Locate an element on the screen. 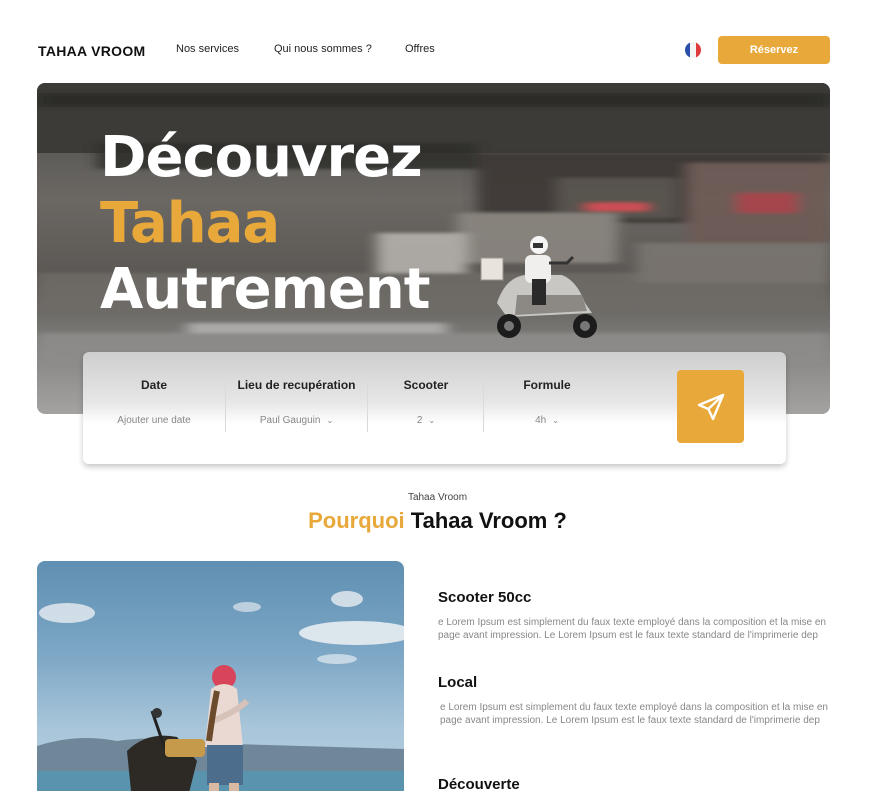  nav-link-services: Nos services is located at coordinates (207, 49).